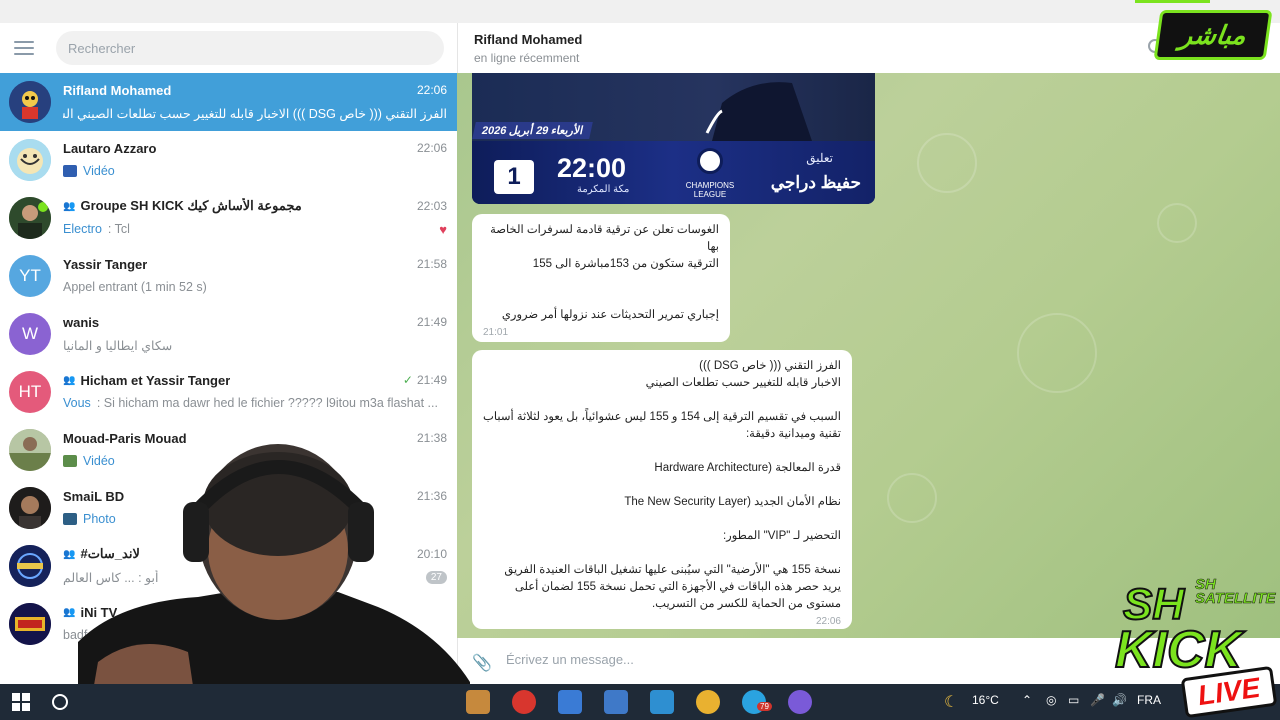  What do you see at coordinates (770, 366) in the screenshot?
I see `message-line: الفرز التقني ((( خاص DSG )))` at bounding box center [770, 366].